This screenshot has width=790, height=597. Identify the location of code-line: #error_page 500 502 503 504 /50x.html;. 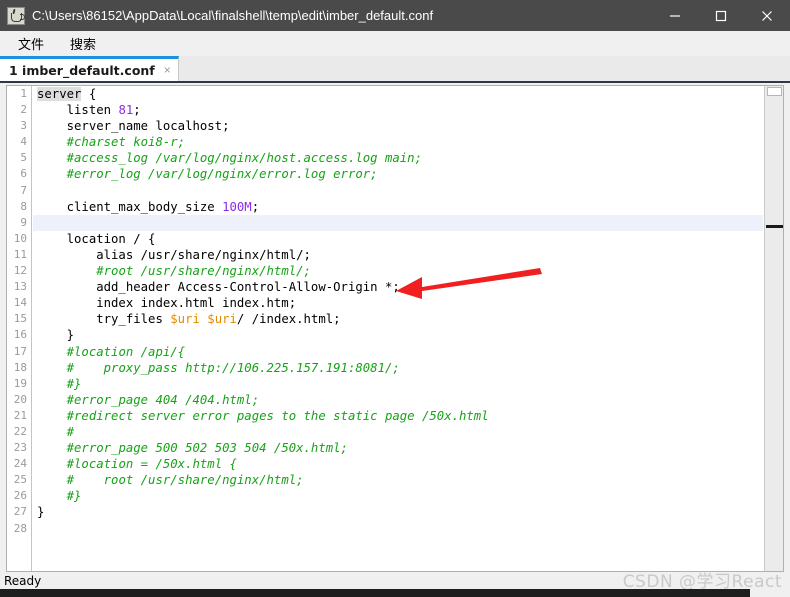
(398, 448).